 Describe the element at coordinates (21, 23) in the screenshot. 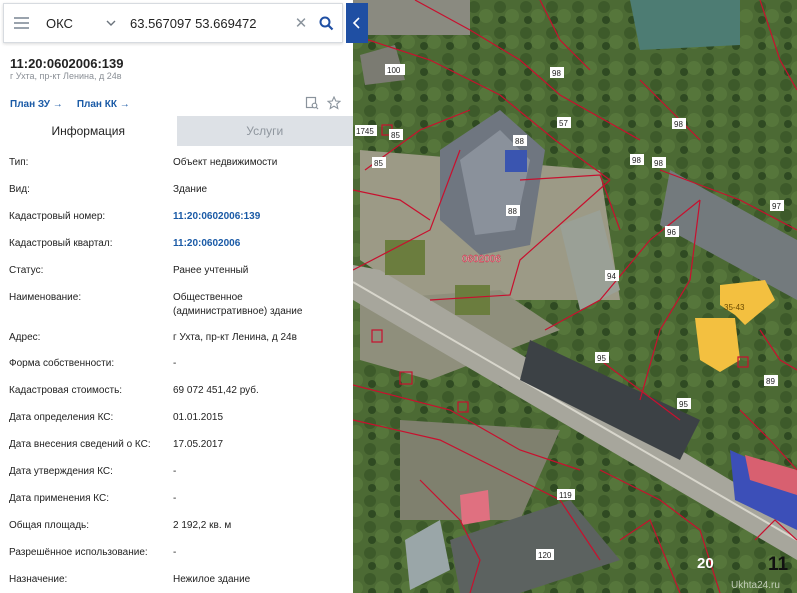

I see `hamburger-icon` at that location.